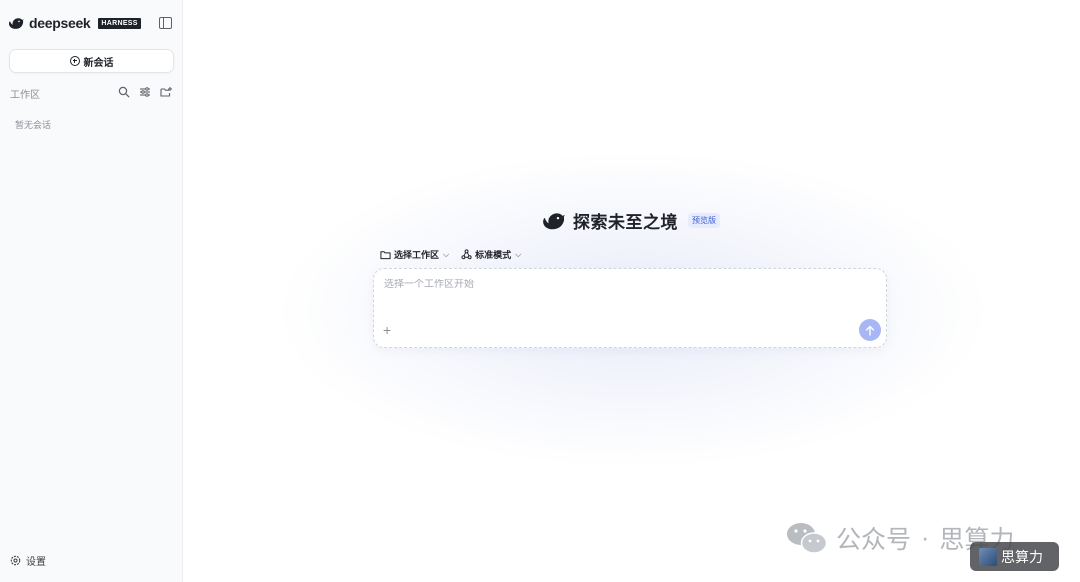 This screenshot has height=582, width=1080. Describe the element at coordinates (1022, 556) in the screenshot. I see `author-badge-text: 思算力` at that location.